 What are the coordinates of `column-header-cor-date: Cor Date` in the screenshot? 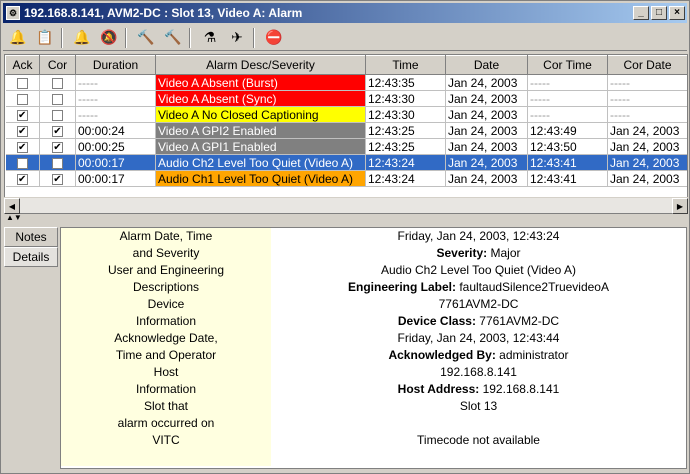 It's located at (647, 65).